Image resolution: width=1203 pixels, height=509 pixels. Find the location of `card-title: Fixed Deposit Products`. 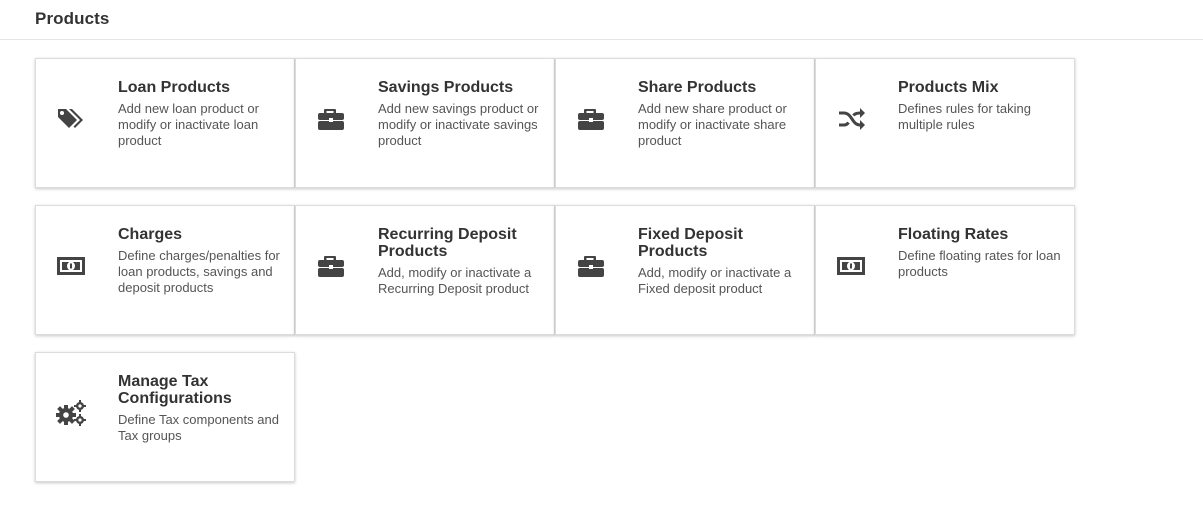

card-title: Fixed Deposit Products is located at coordinates (690, 243).